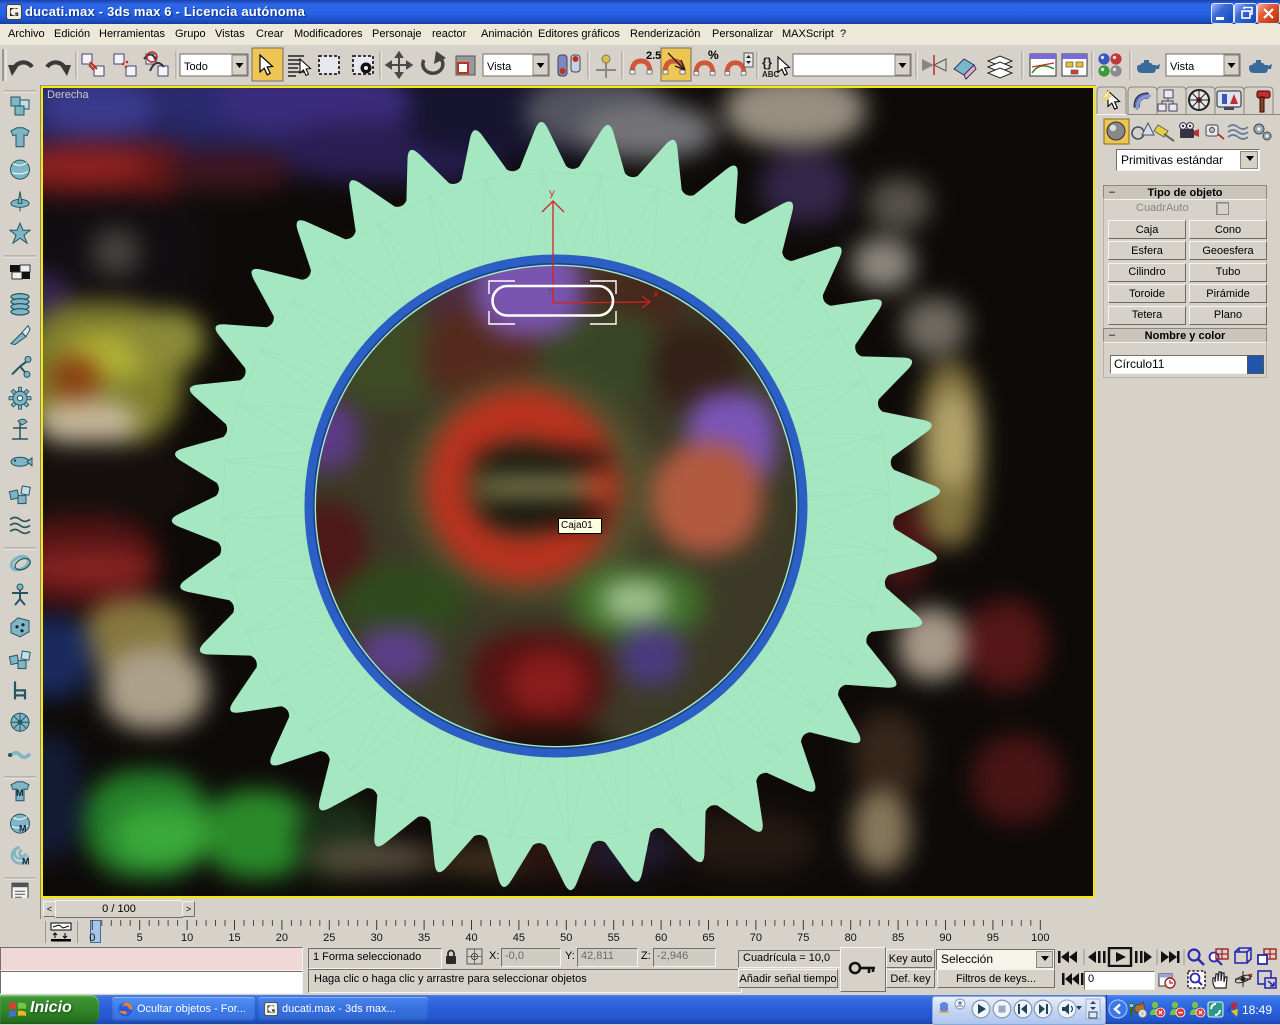  I want to click on svg-text: 100, so click(1040, 938).